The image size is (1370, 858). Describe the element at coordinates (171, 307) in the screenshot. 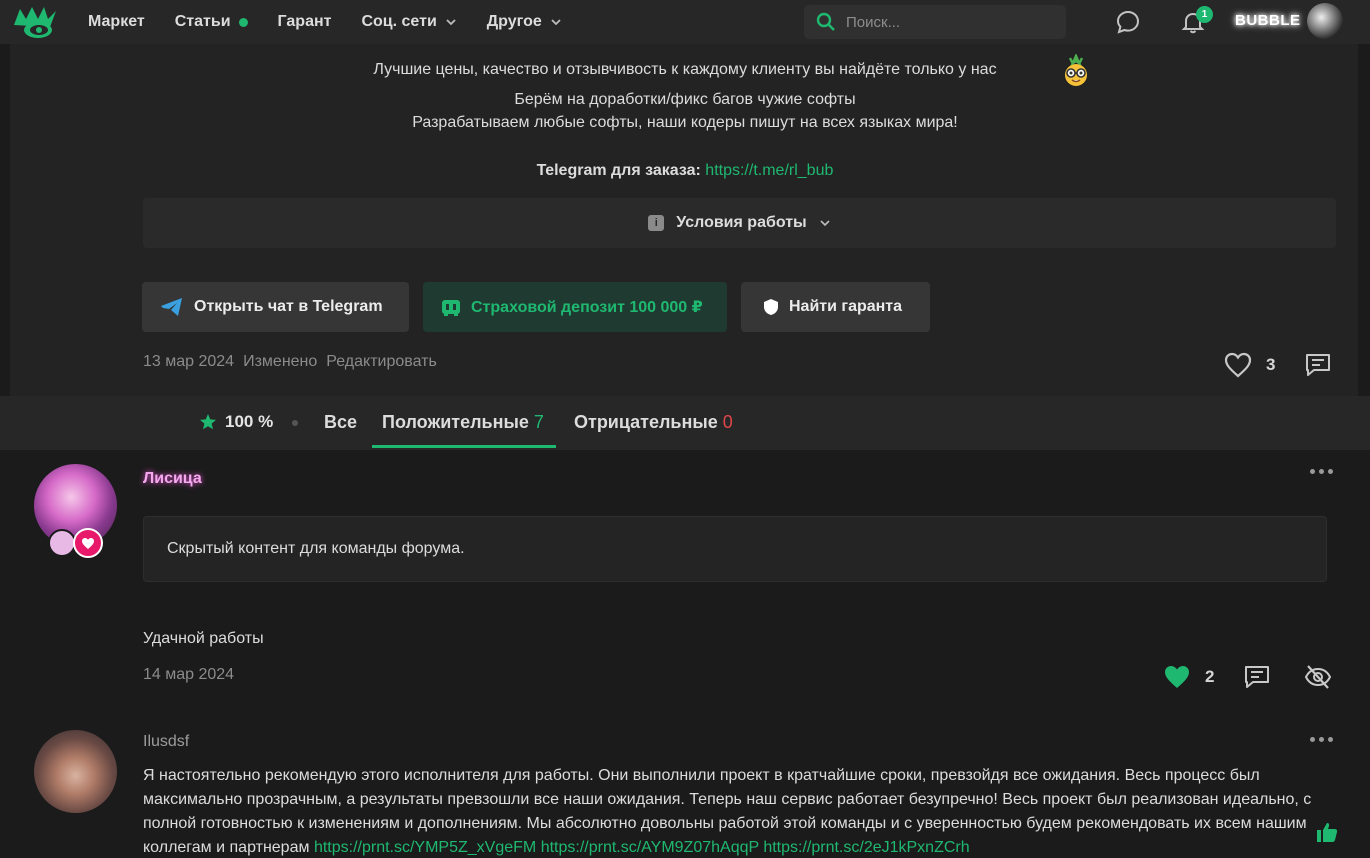

I see `telegram-icon` at that location.